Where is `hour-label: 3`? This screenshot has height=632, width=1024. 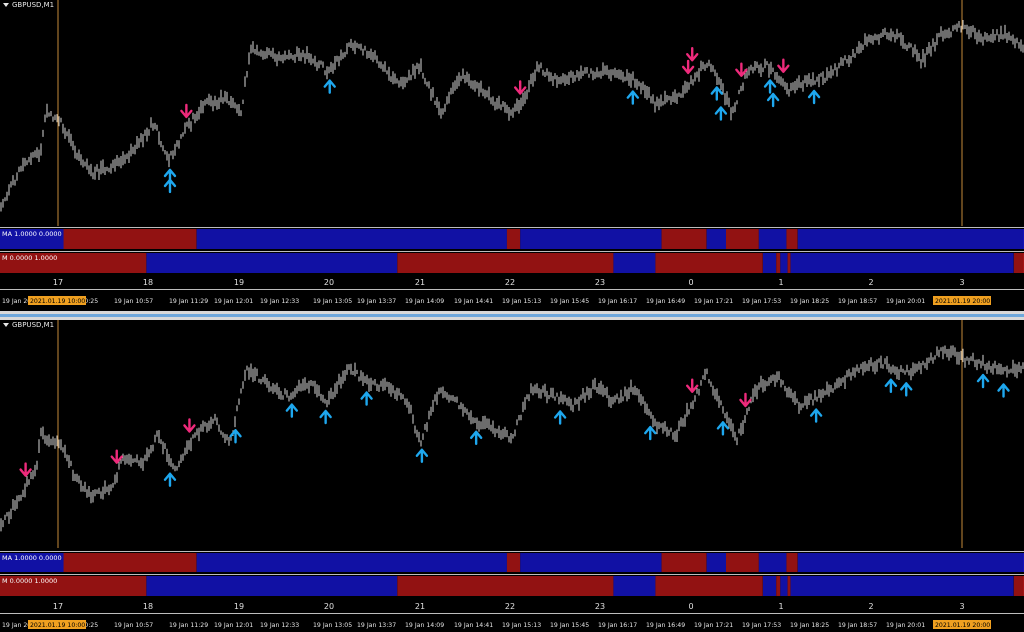
hour-label: 3 is located at coordinates (961, 282).